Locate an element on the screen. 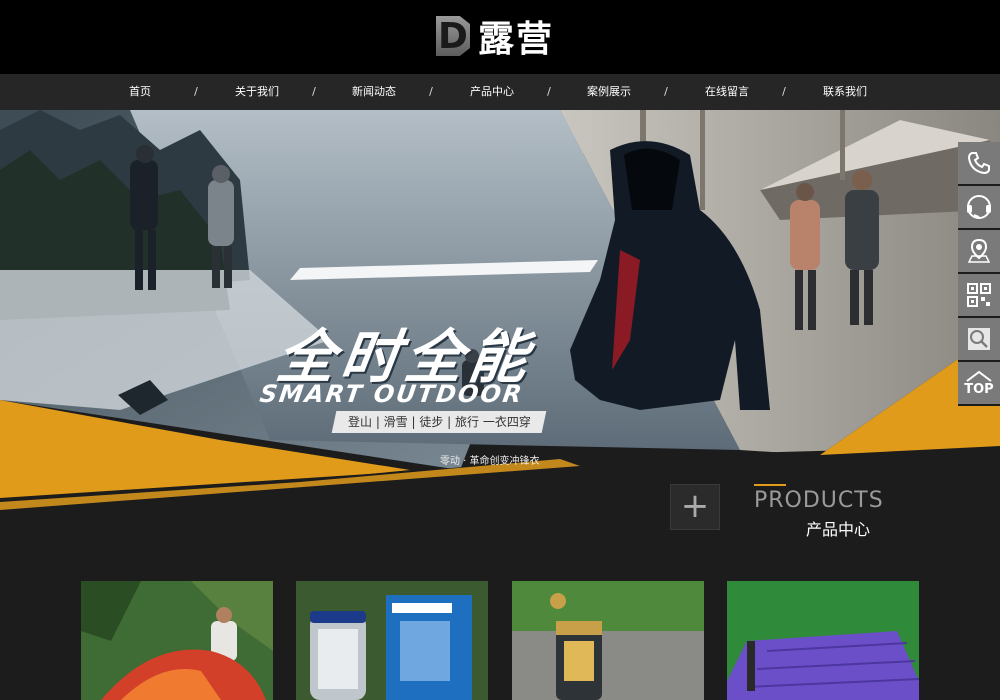  product-card-lantern is located at coordinates (392, 640).